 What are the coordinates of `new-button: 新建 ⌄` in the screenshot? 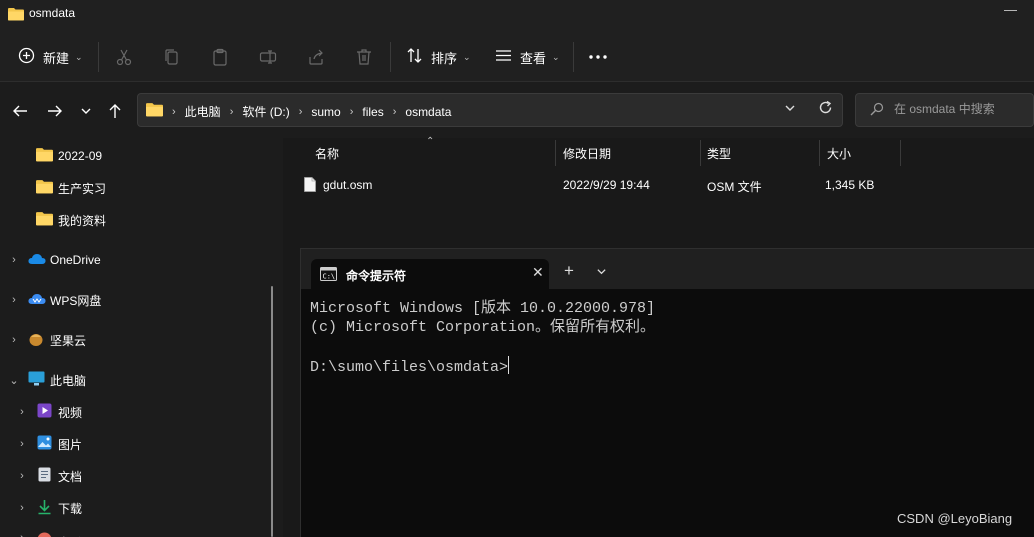 It's located at (50, 57).